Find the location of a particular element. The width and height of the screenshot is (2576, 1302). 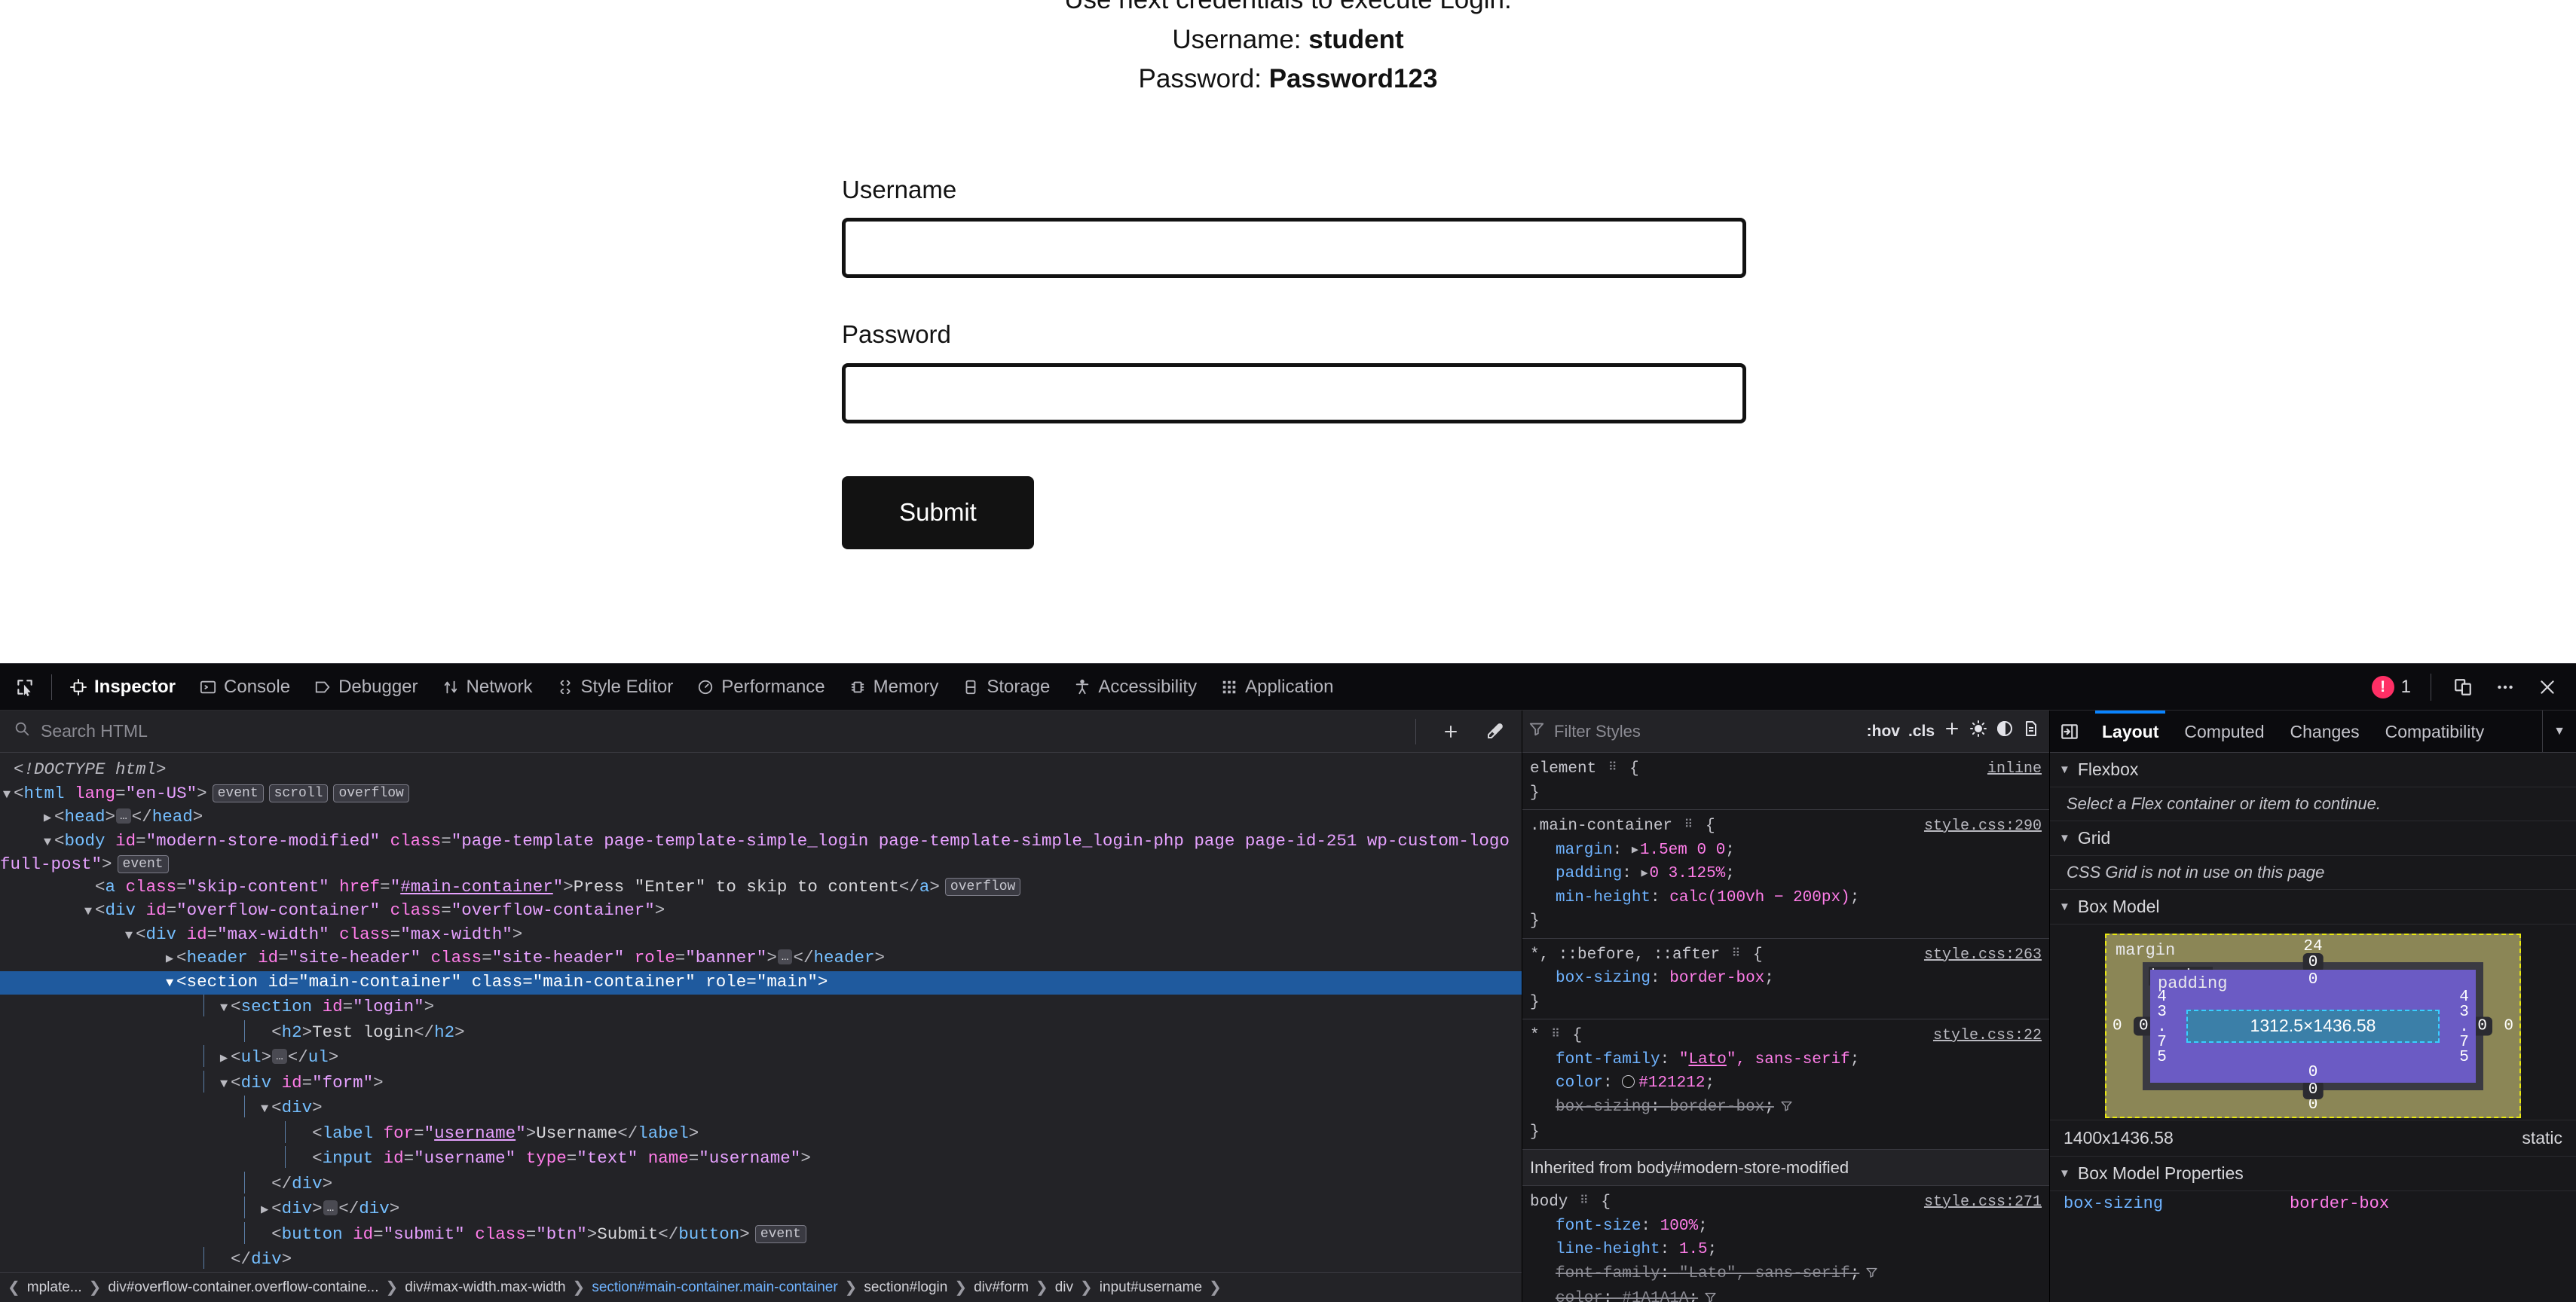

responsive-design-mode-icon is located at coordinates (2463, 687).